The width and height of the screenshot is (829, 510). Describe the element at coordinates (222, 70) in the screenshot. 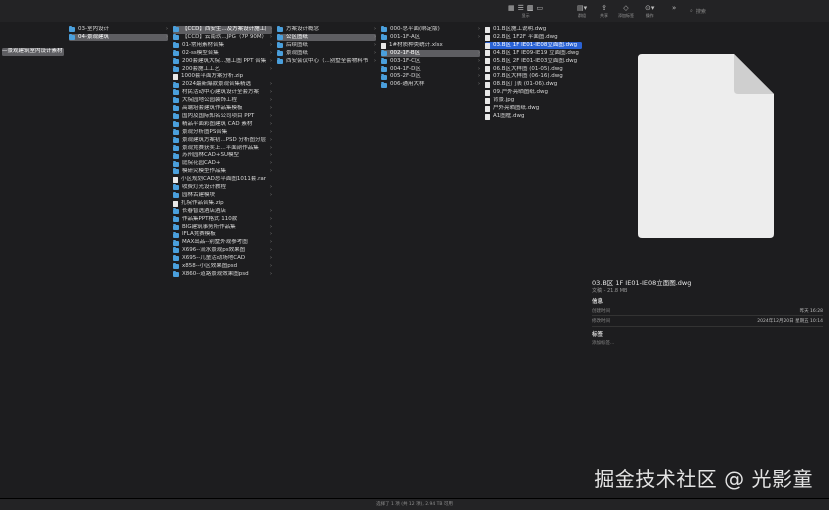

I see `folder-row: 200套施工工艺 ›` at that location.